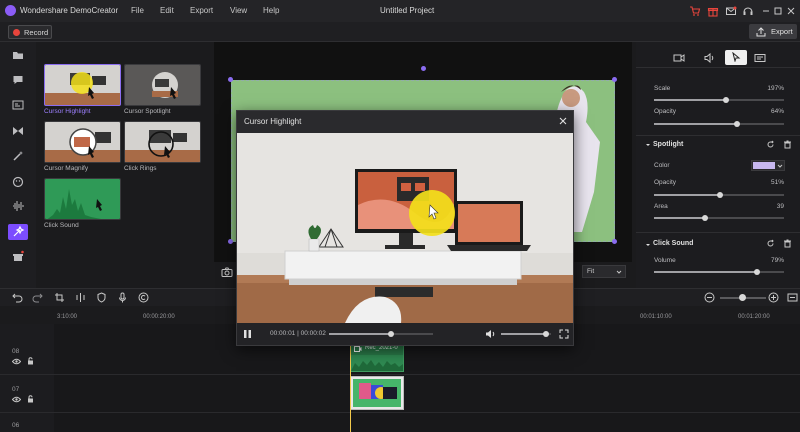 The image size is (800, 432). I want to click on area-slider, so click(719, 218).